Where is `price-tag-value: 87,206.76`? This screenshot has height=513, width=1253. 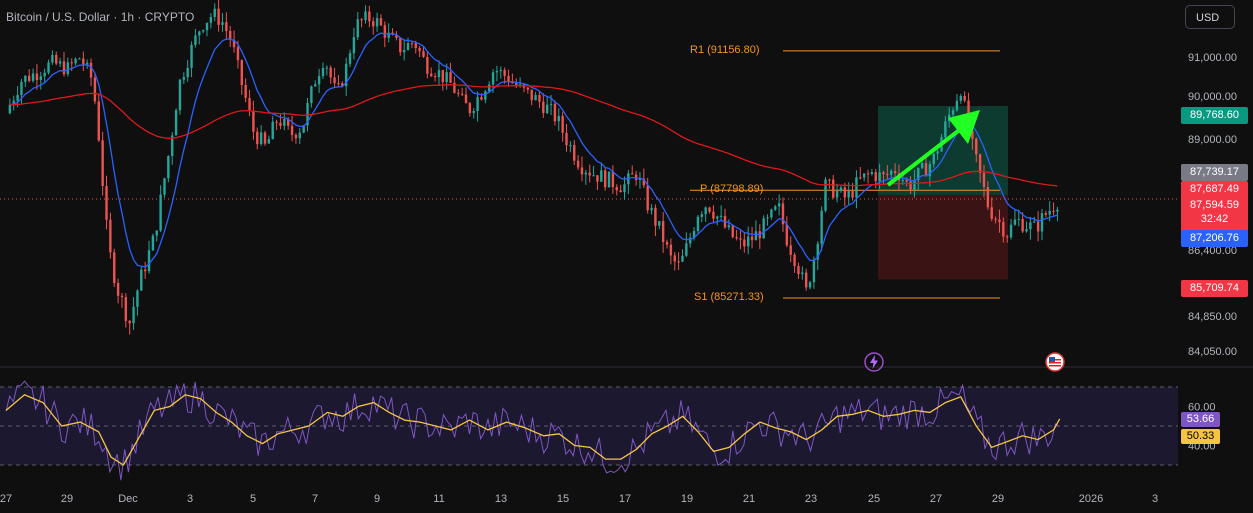 price-tag-value: 87,206.76 is located at coordinates (1214, 238).